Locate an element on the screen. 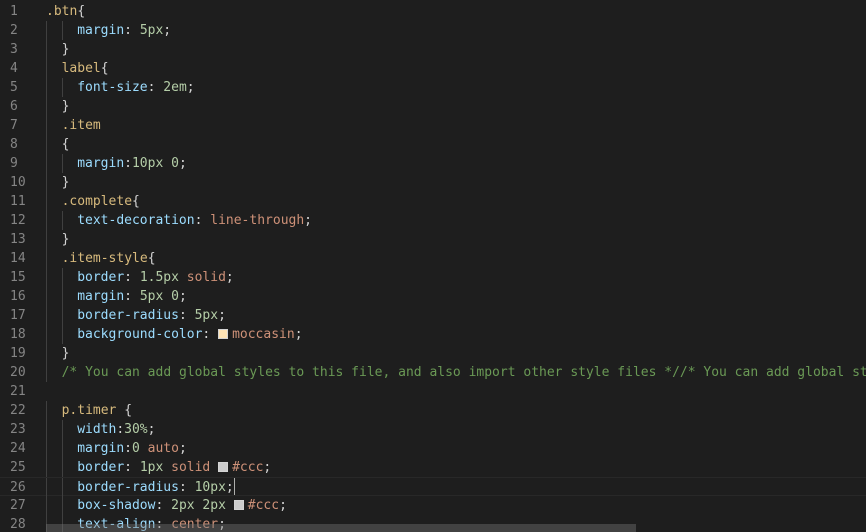  code-text: border: 1.5px solid; is located at coordinates (155, 277).